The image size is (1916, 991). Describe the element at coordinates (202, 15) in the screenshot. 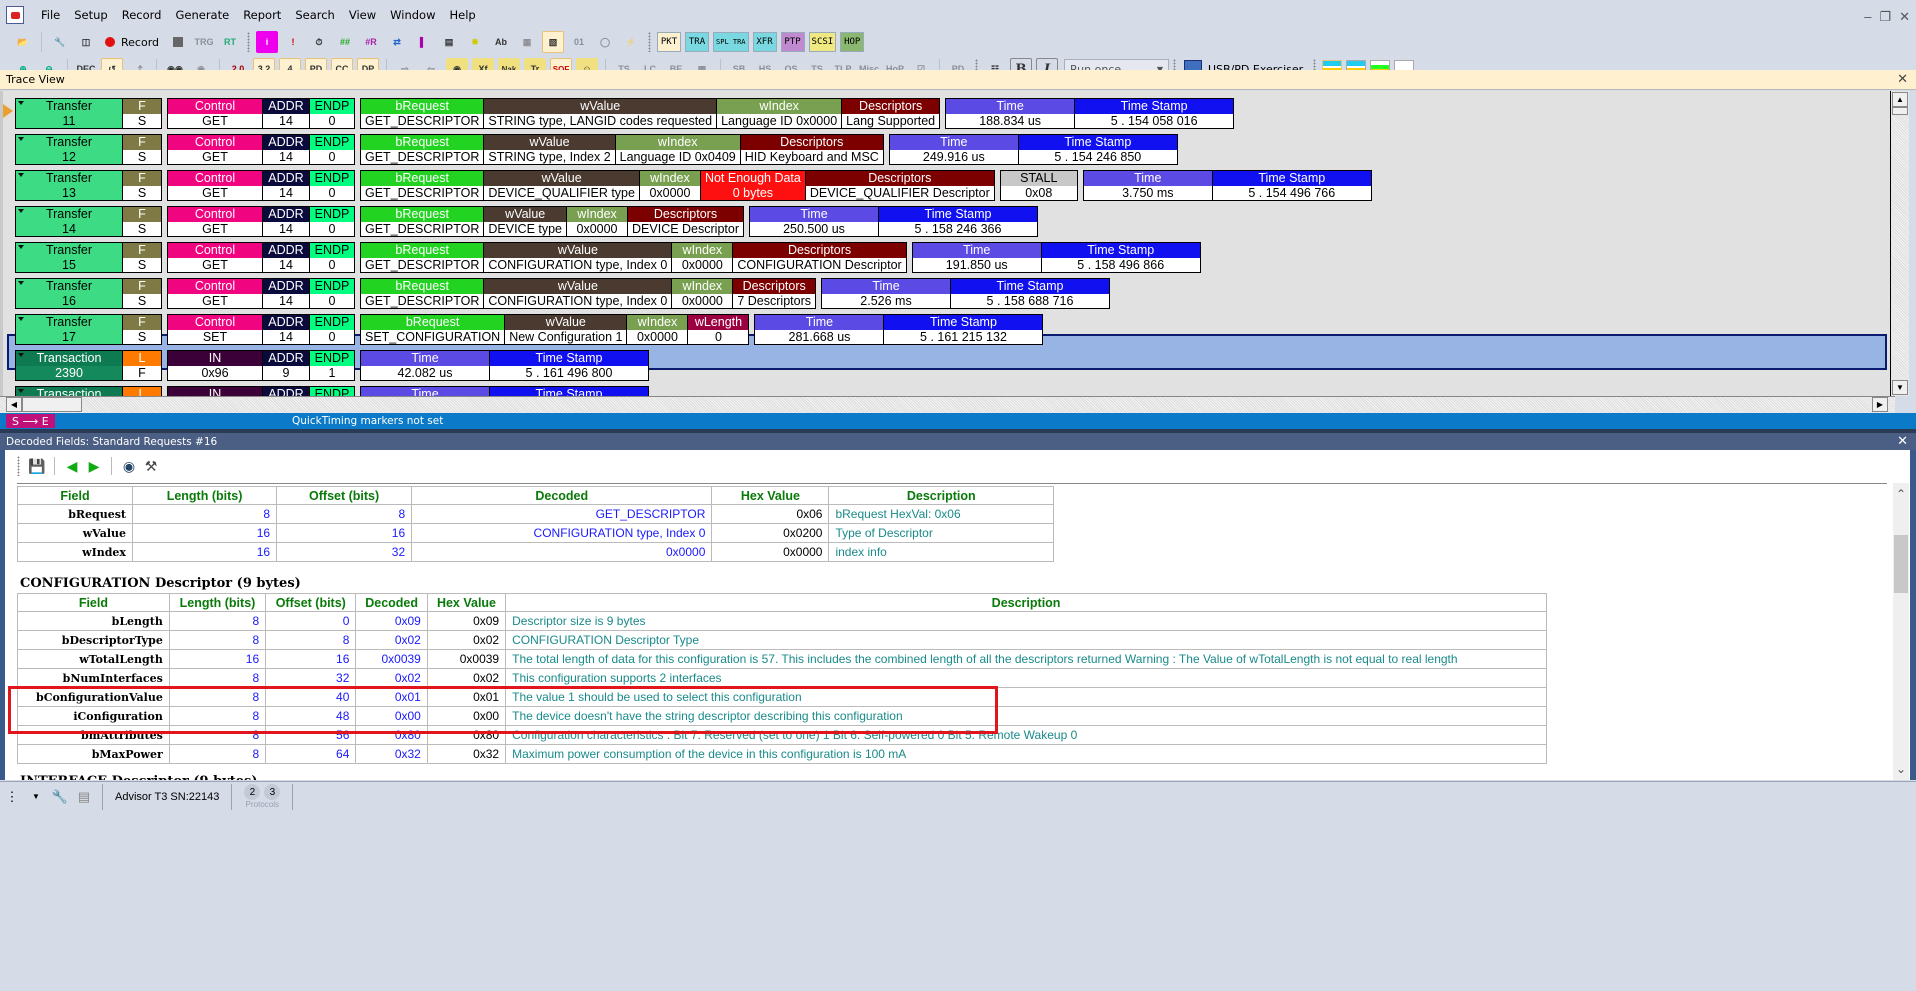

I see `menu-generate: Generate` at that location.